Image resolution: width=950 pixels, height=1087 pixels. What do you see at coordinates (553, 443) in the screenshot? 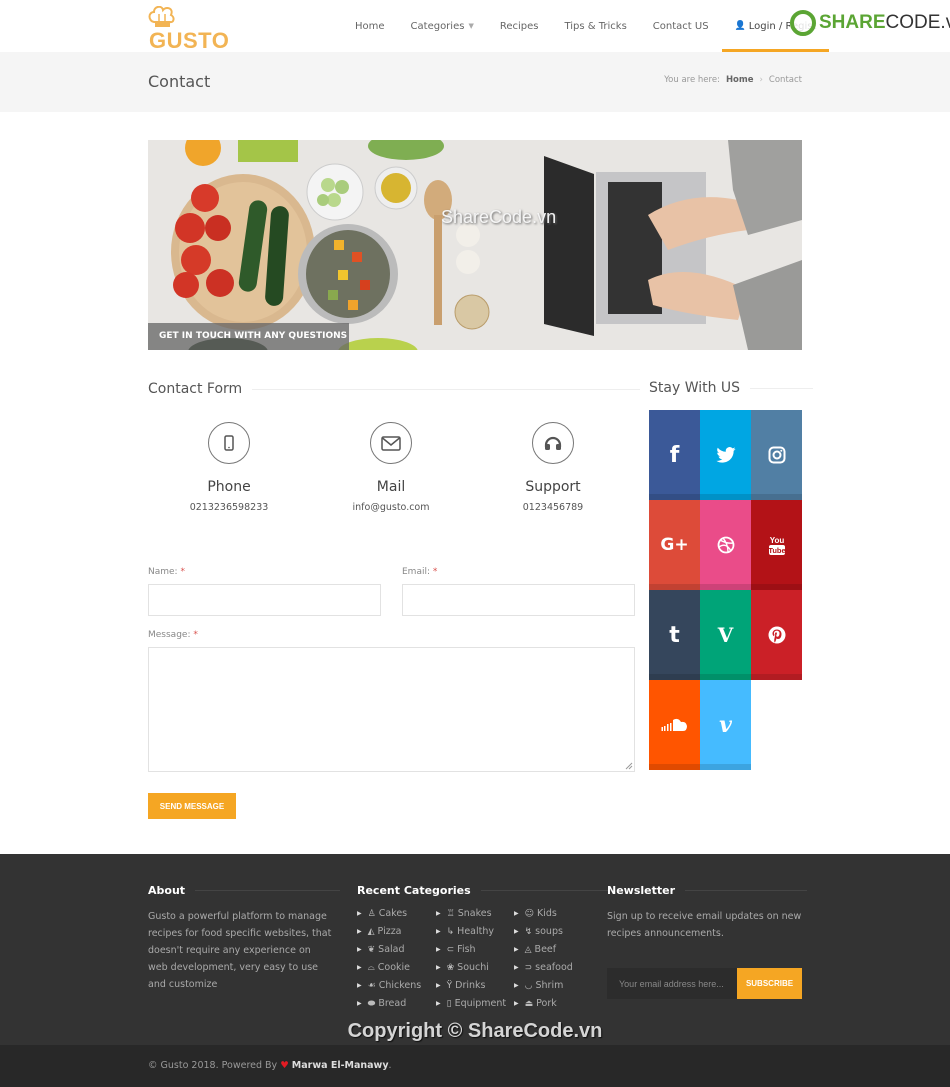
I see `support-ring` at bounding box center [553, 443].